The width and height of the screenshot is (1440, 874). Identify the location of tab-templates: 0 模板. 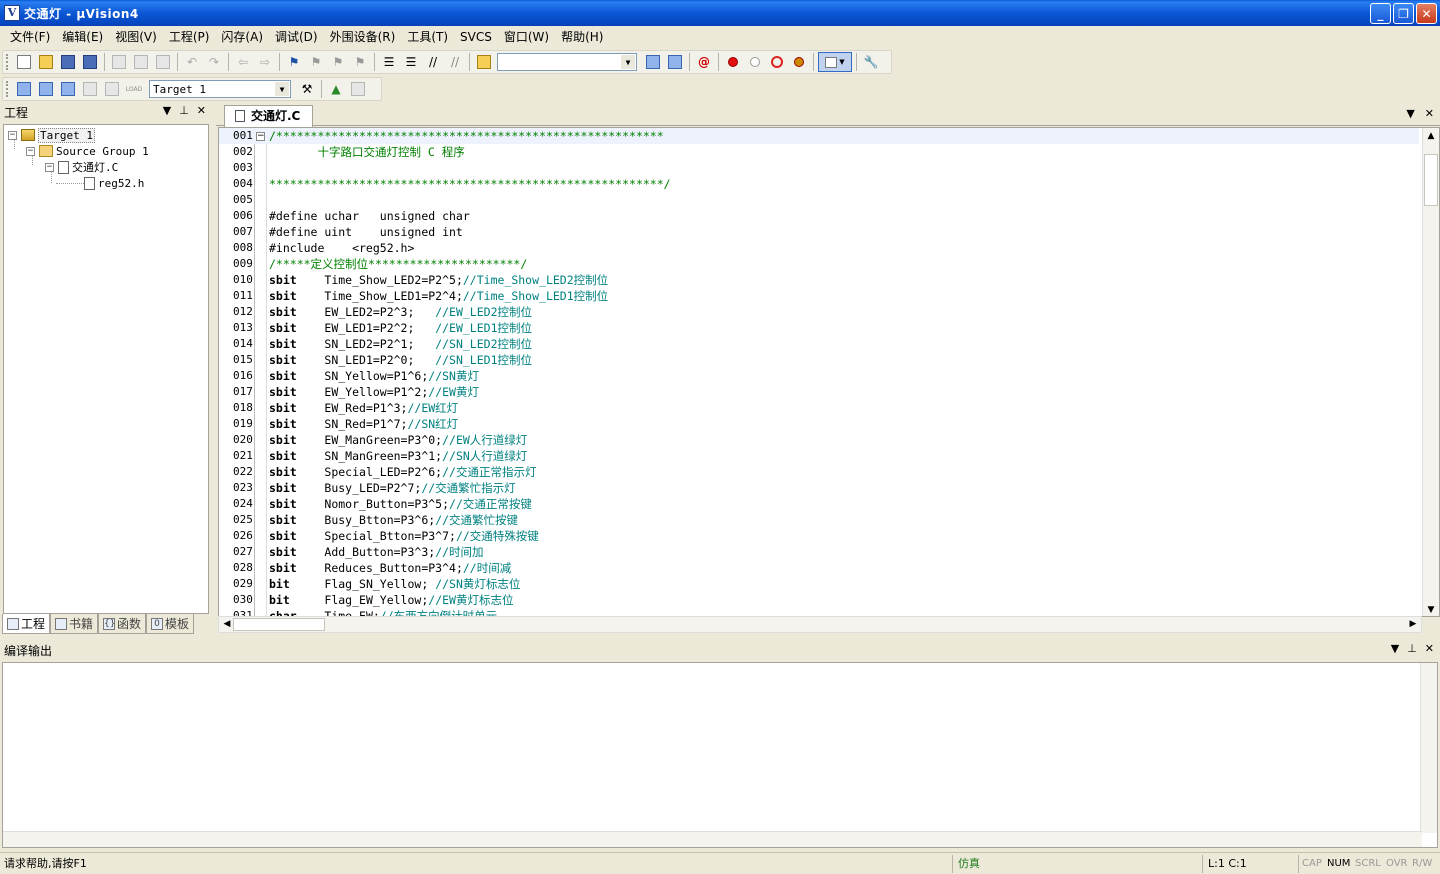
(170, 624).